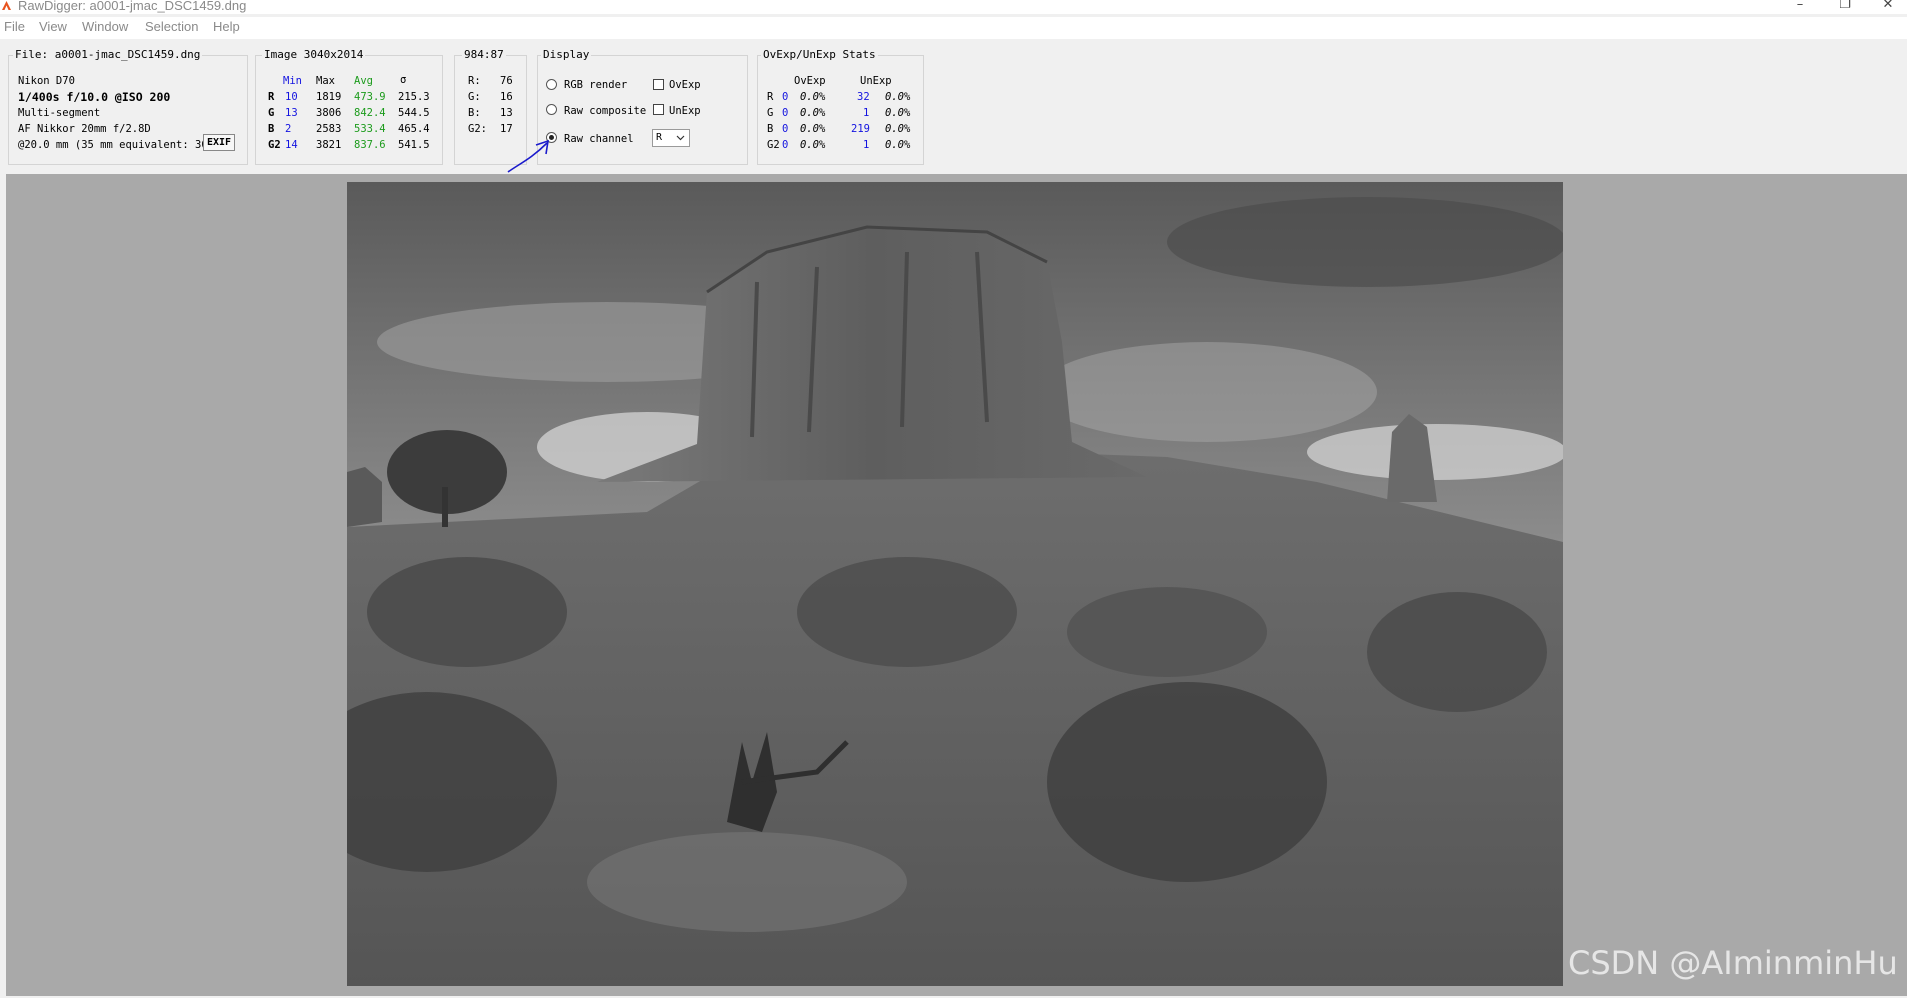  What do you see at coordinates (680, 138) in the screenshot?
I see `chevron-down-icon` at bounding box center [680, 138].